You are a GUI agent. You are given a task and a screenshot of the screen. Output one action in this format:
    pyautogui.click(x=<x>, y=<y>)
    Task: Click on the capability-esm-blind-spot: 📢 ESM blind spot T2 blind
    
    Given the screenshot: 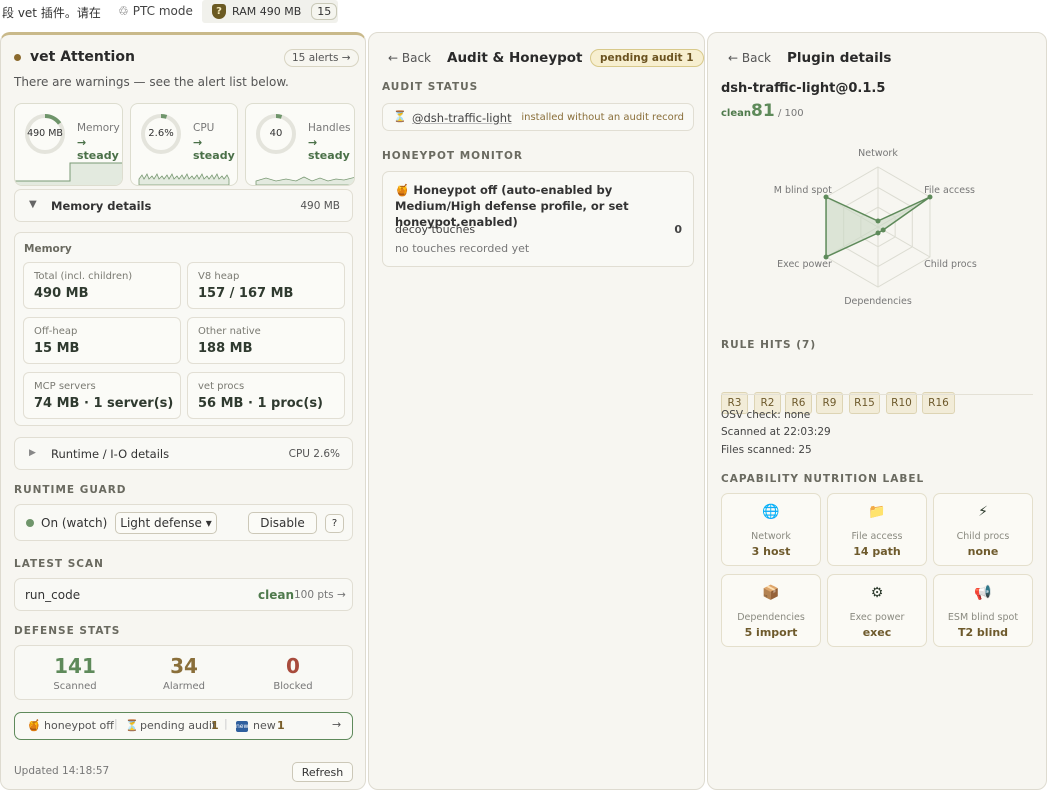 What is the action you would take?
    pyautogui.click(x=983, y=610)
    